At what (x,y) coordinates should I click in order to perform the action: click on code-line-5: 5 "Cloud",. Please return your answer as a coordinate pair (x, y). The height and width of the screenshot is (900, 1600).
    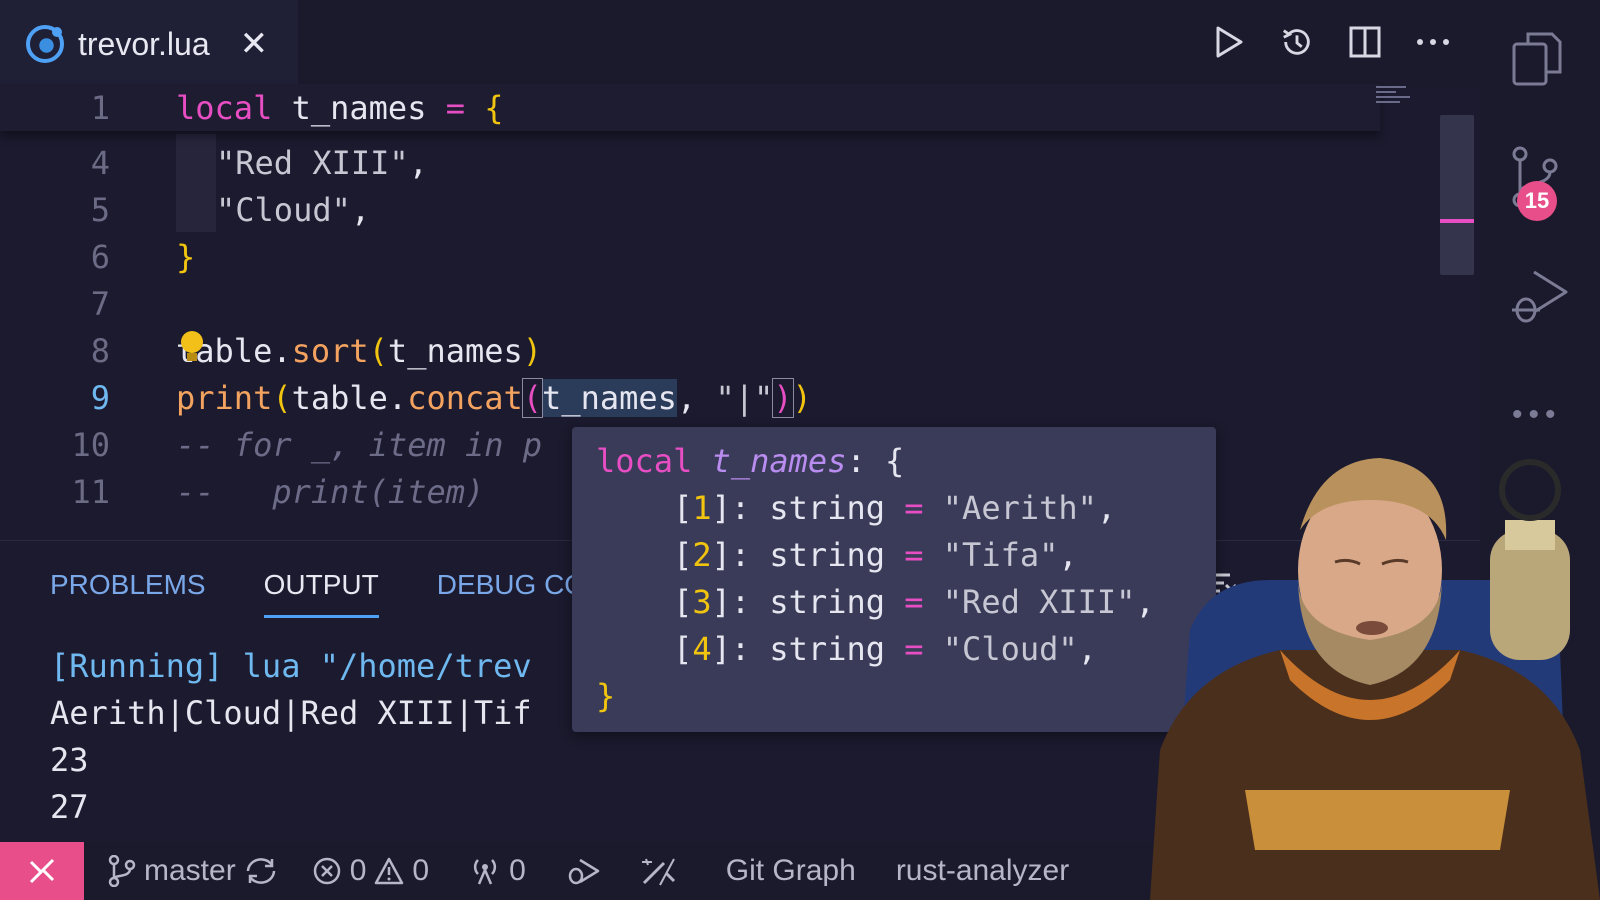
    Looking at the image, I should click on (690, 209).